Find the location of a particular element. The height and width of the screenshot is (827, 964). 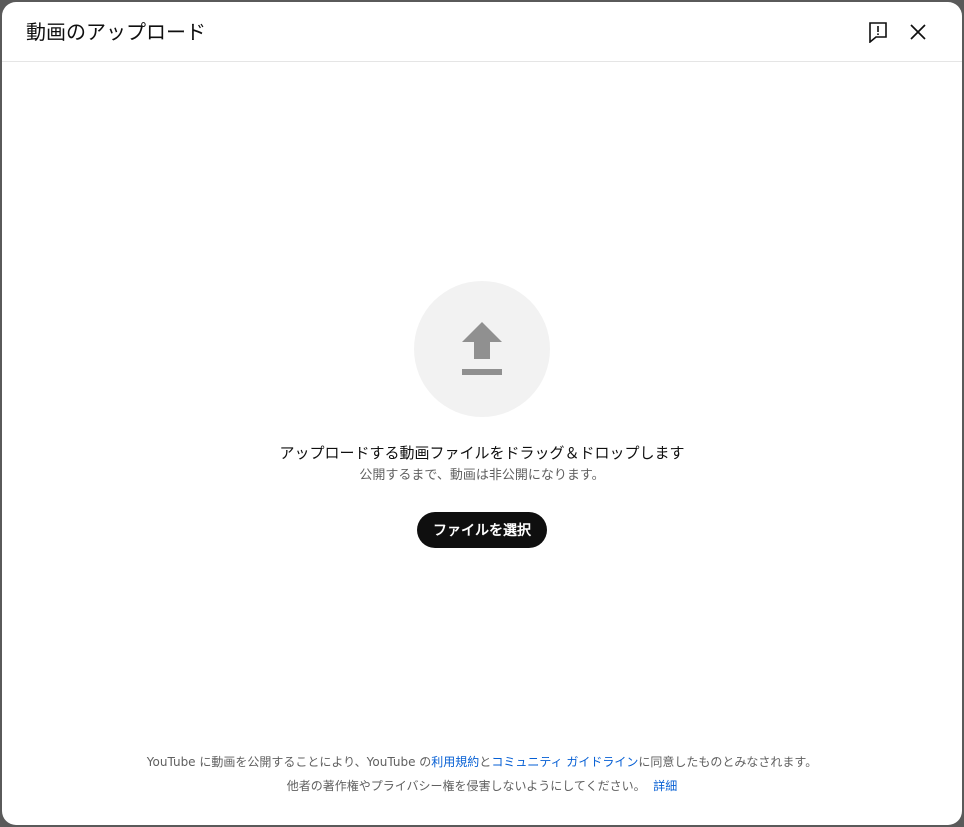

copyright-note: 他者の著作権やプライバシー権を侵害しないようにしてください。 is located at coordinates (466, 786).